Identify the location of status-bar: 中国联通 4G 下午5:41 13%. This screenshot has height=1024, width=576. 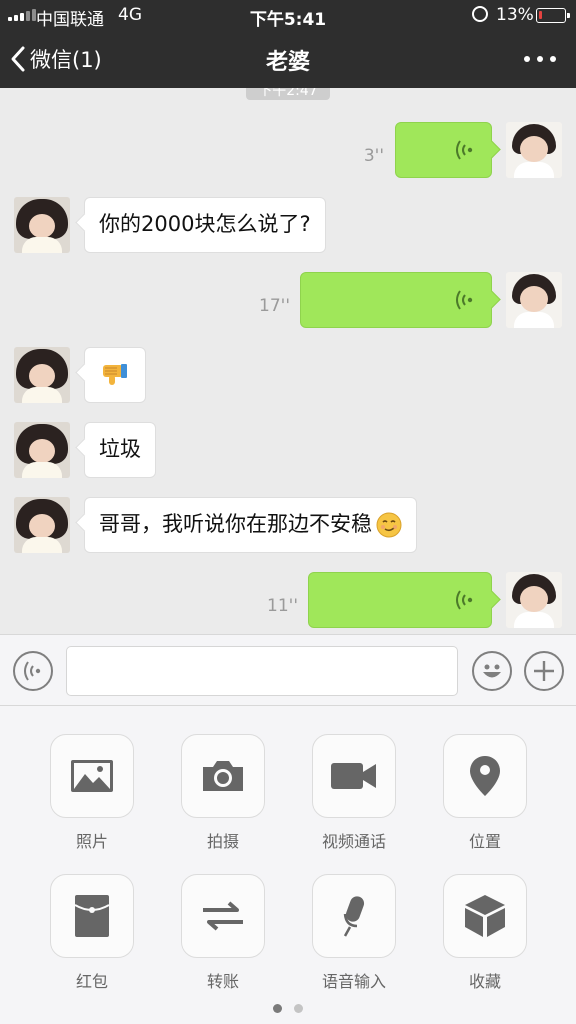
(288, 15).